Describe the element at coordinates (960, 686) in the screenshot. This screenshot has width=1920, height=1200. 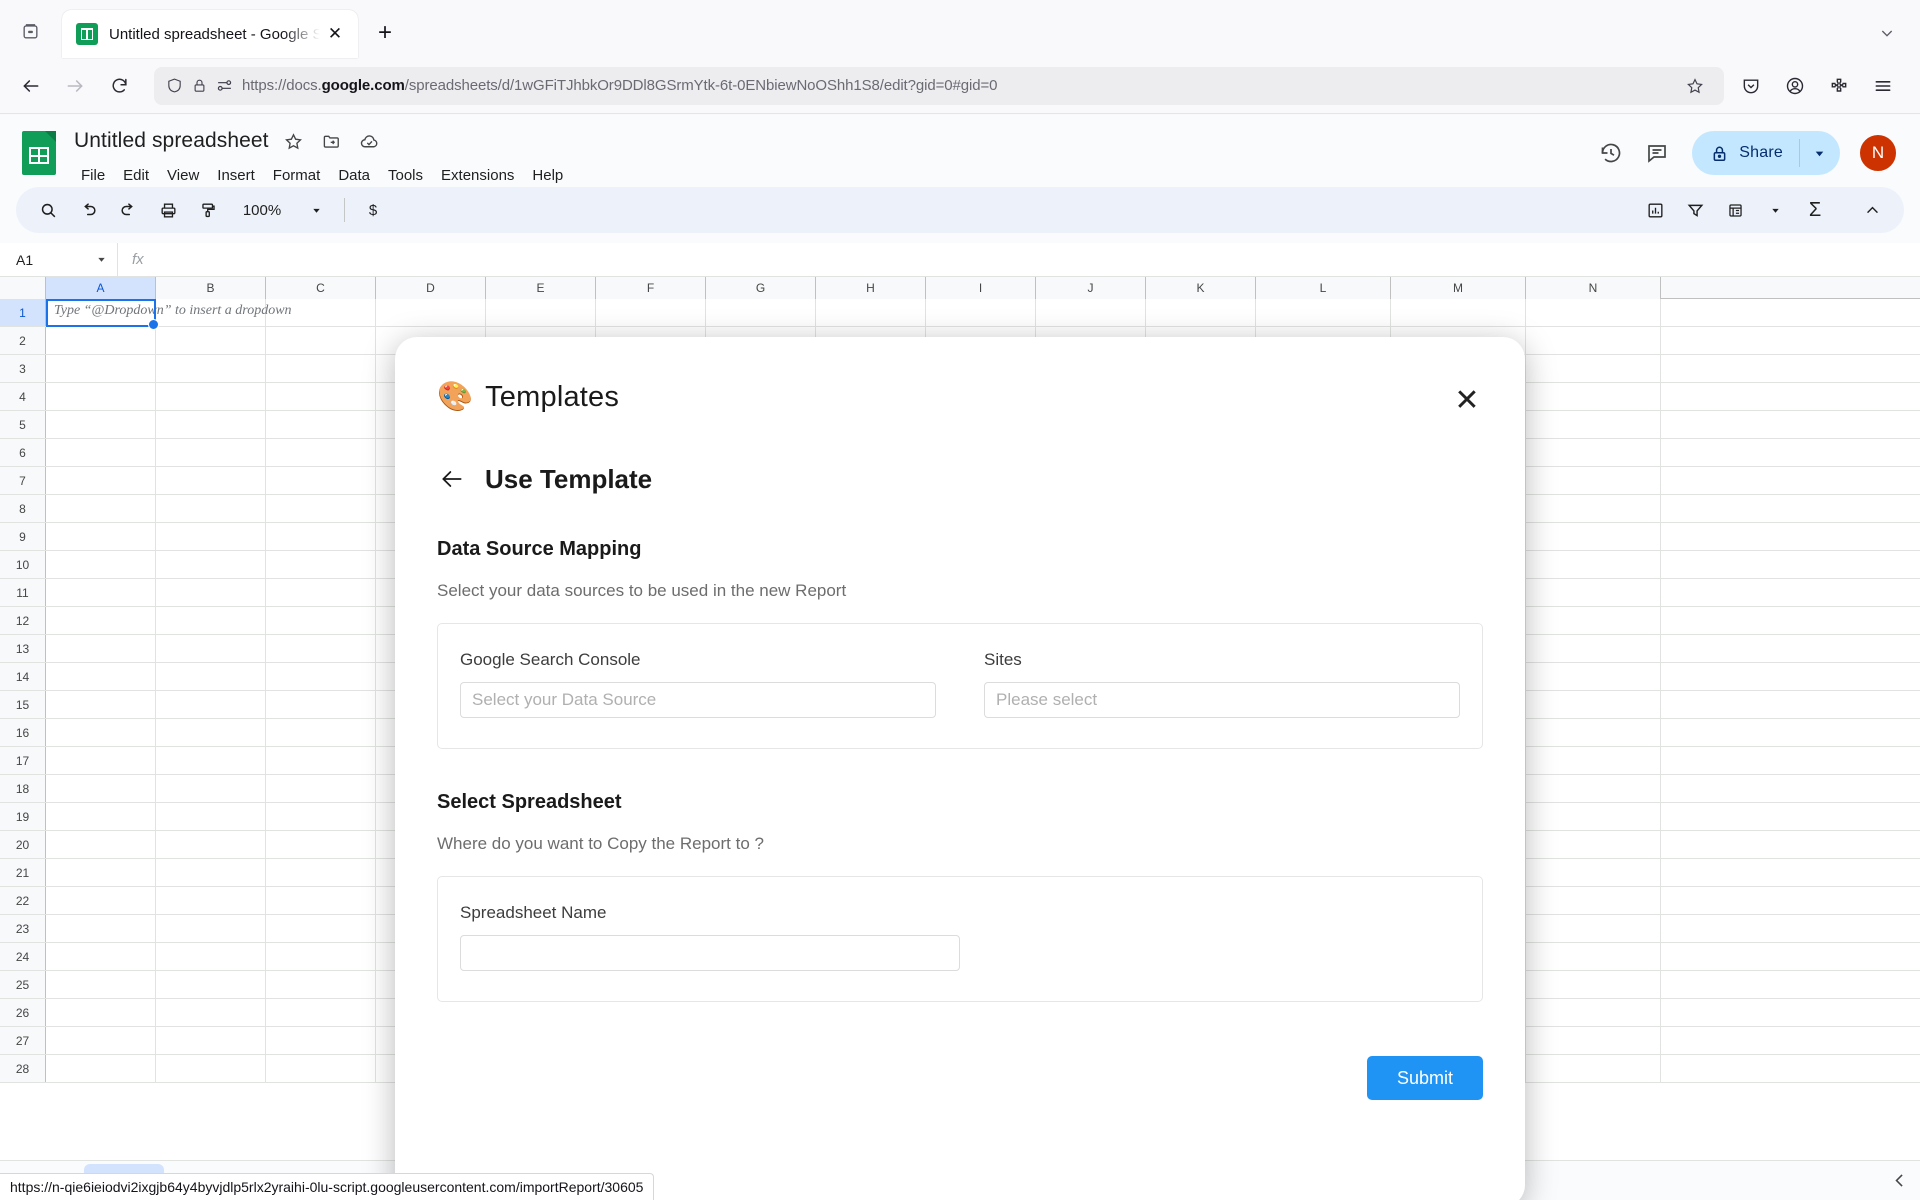
I see `data-source-mapping-panel: Google Search Console Sites` at that location.